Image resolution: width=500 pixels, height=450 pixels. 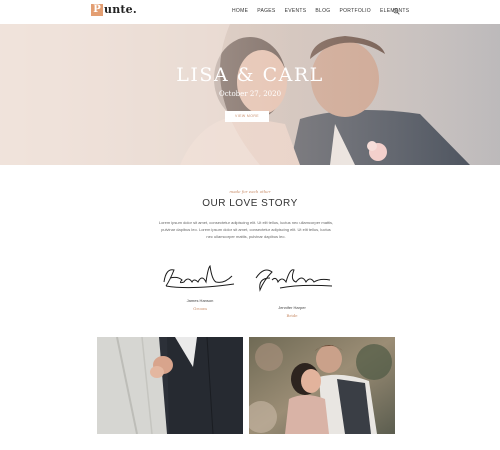 I want to click on holding-hands-image, so click(x=170, y=385).